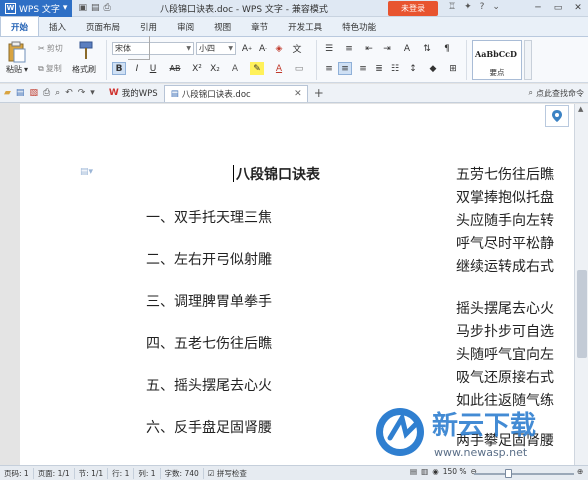 The image size is (588, 480). I want to click on help-icon: ?, so click(482, 7).